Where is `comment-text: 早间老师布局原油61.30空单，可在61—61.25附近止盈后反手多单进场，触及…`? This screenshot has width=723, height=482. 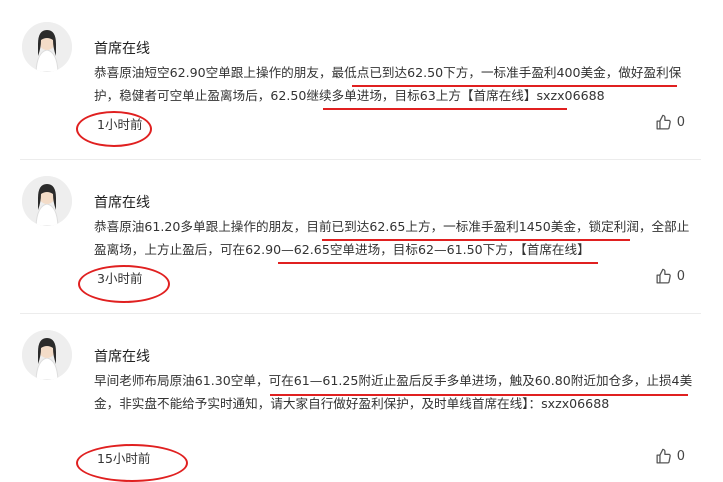 comment-text: 早间老师布局原油61.30空单，可在61—61.25附近止盈后反手多单进场，触及… is located at coordinates (393, 392).